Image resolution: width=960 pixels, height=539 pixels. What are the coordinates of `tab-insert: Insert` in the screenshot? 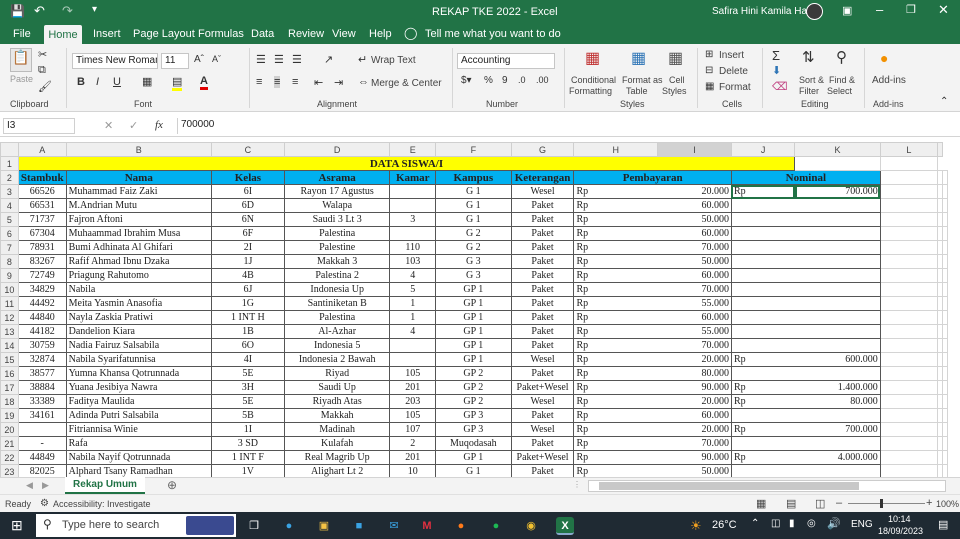 It's located at (107, 34).